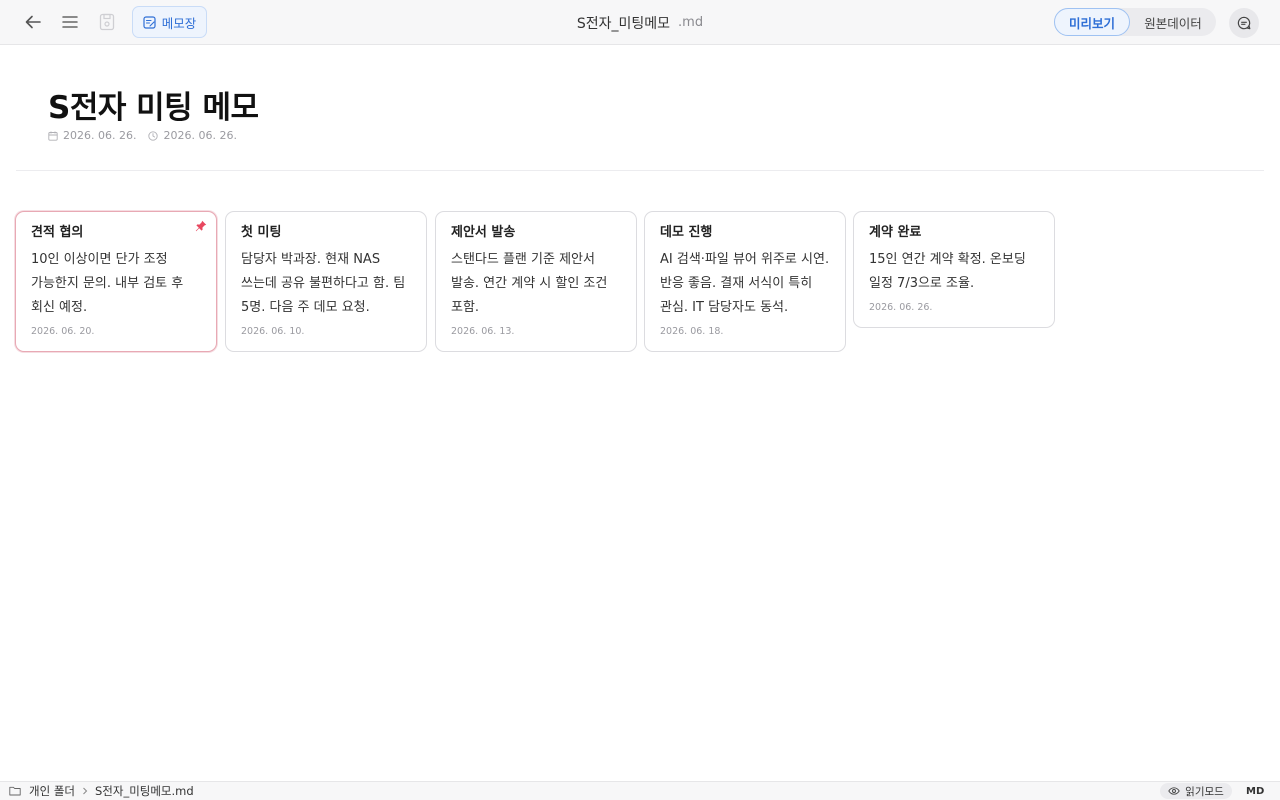 The image size is (1280, 800). Describe the element at coordinates (70, 22) in the screenshot. I see `menu-icon` at that location.